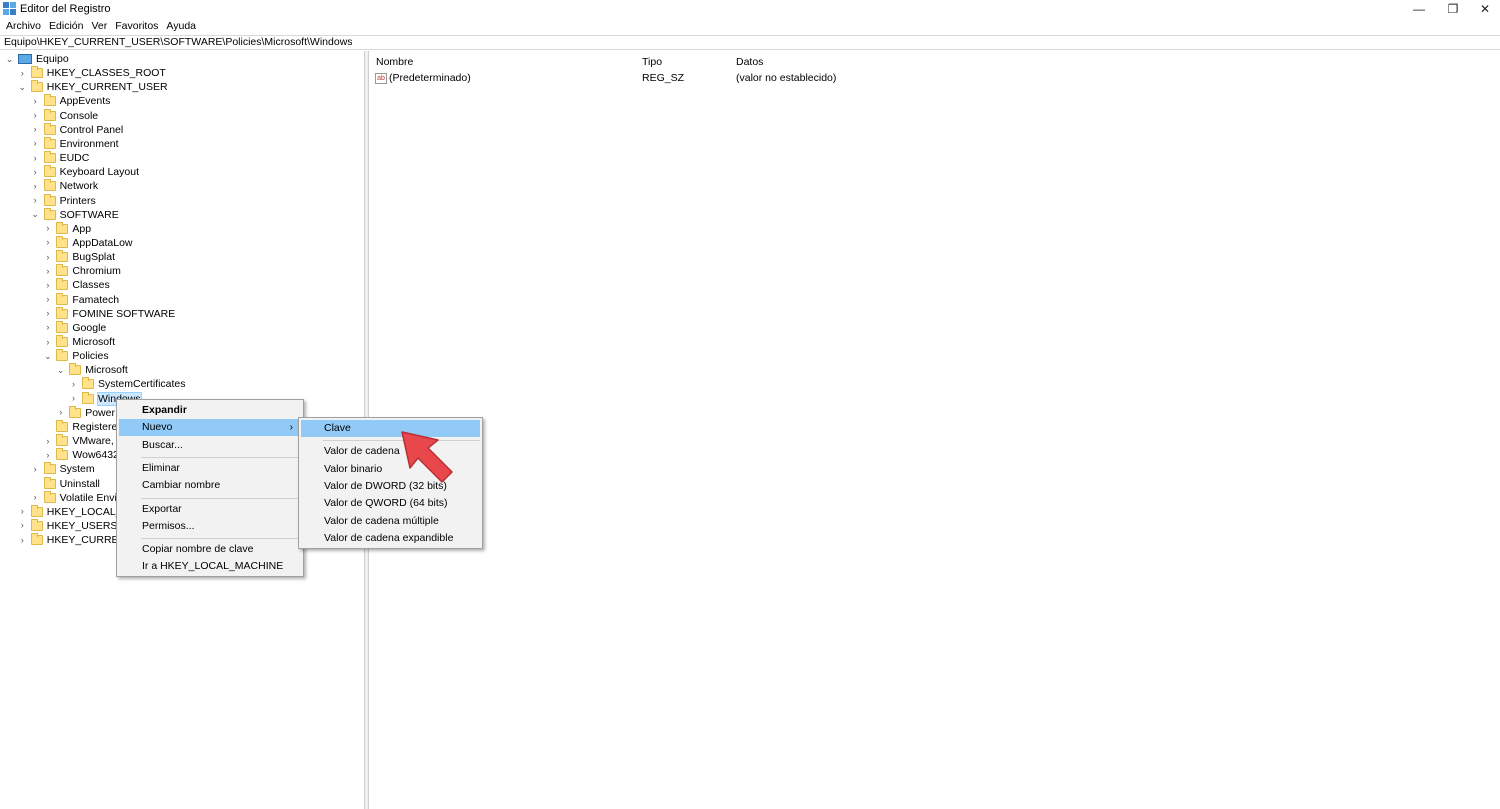  Describe the element at coordinates (210, 549) in the screenshot. I see `context-menu-item: Copiar nombre de clave` at that location.